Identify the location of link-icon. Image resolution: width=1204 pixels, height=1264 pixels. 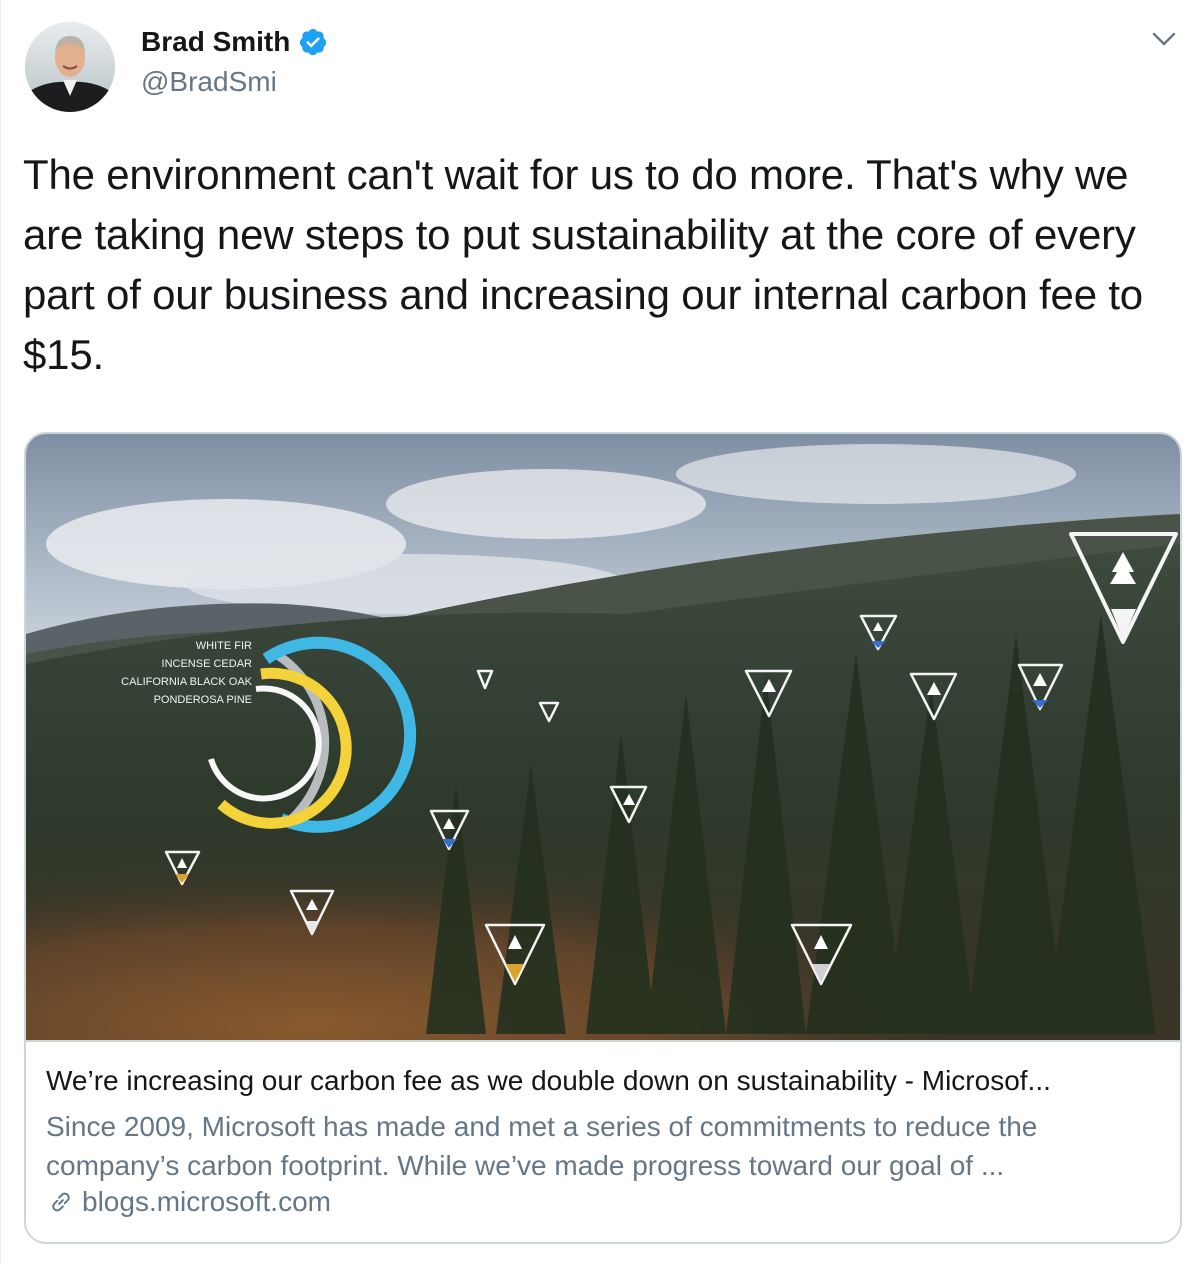
(61, 1202).